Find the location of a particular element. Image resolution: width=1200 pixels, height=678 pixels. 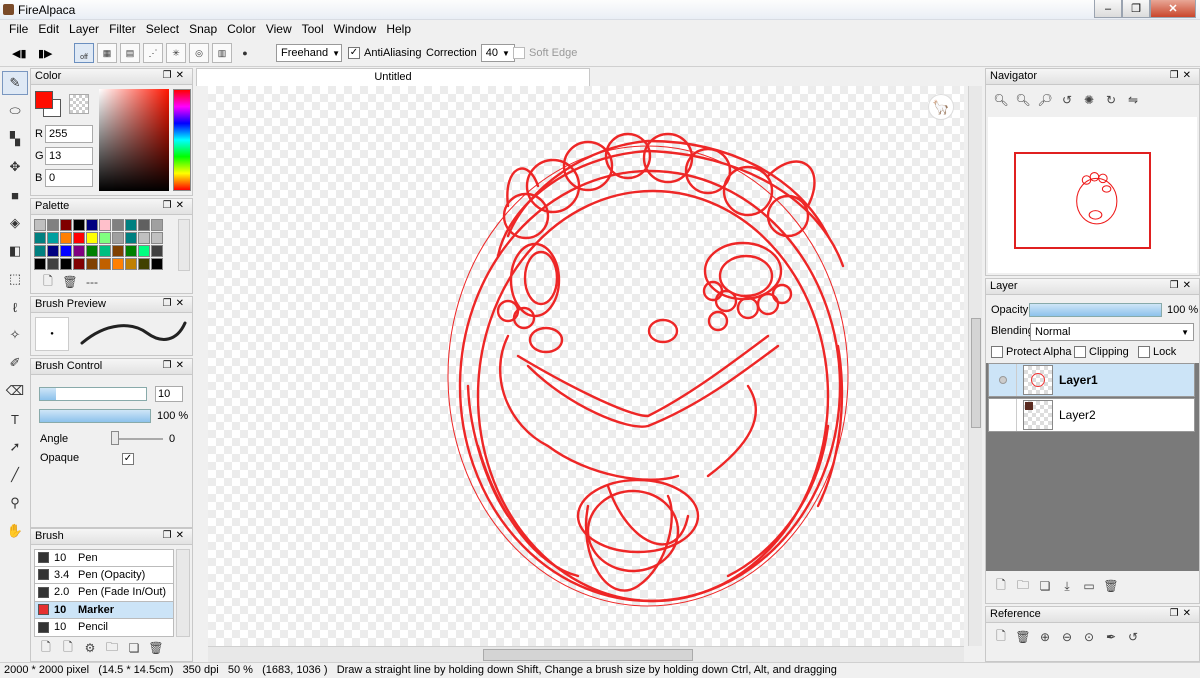

saturation-value-picker is located at coordinates (134, 140).